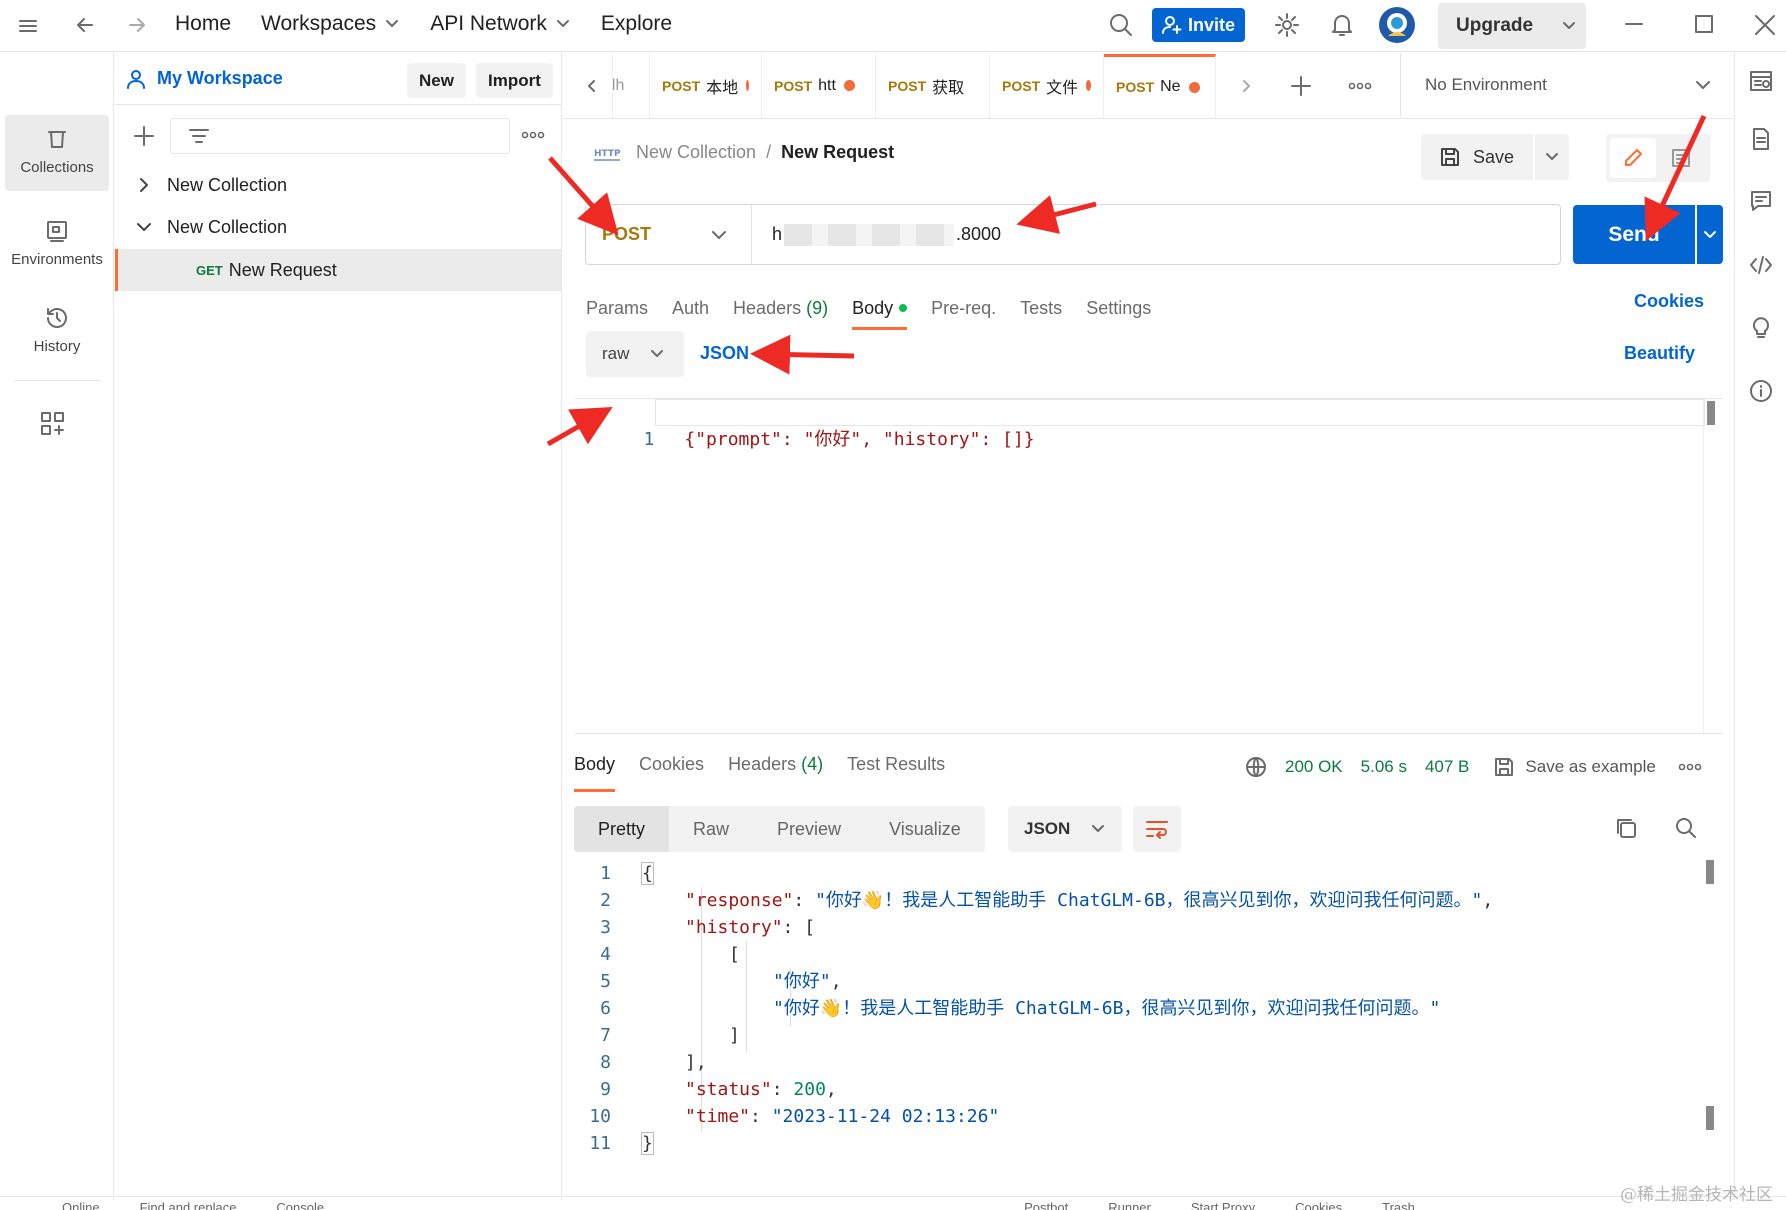 Image resolution: width=1786 pixels, height=1210 pixels. Describe the element at coordinates (85, 25) in the screenshot. I see `back-icon` at that location.